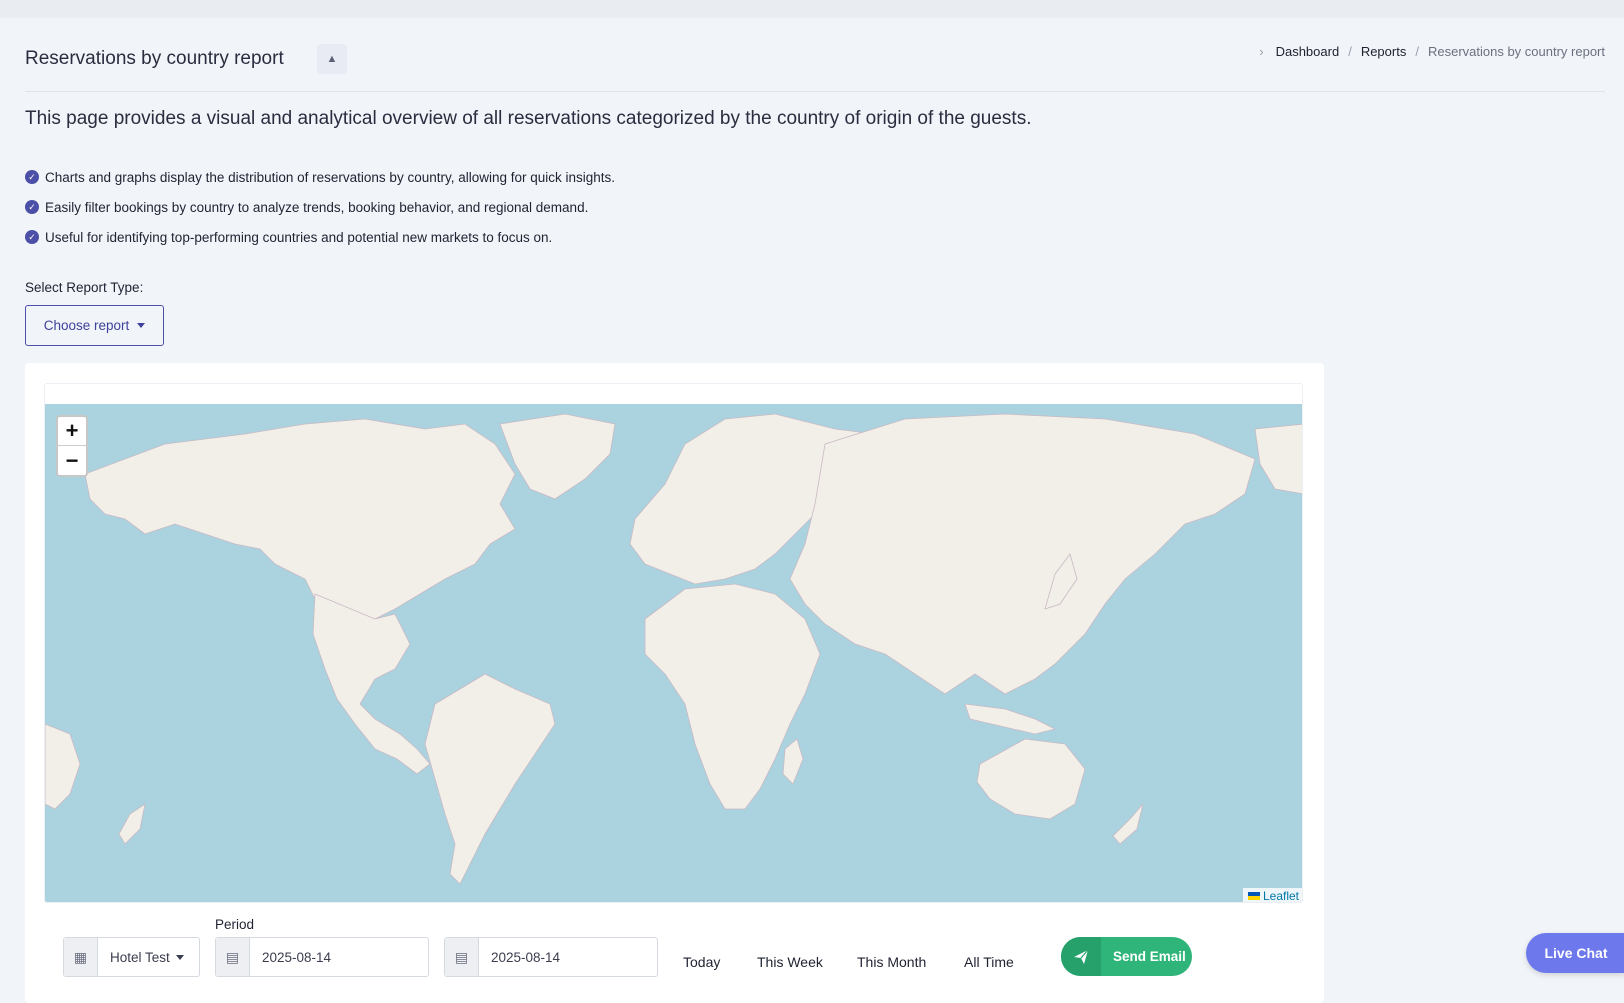  Describe the element at coordinates (235, 924) in the screenshot. I see `period-label: Period` at that location.